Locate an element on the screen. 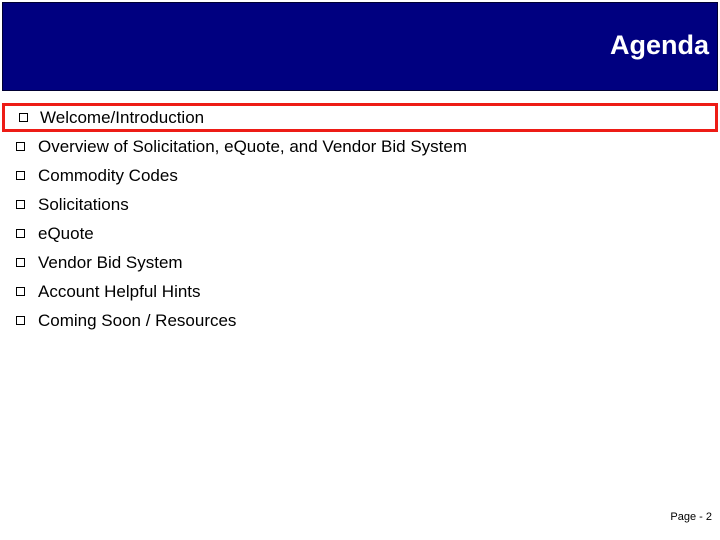 This screenshot has width=720, height=540. page-number-footer: Page - 2 is located at coordinates (691, 517).